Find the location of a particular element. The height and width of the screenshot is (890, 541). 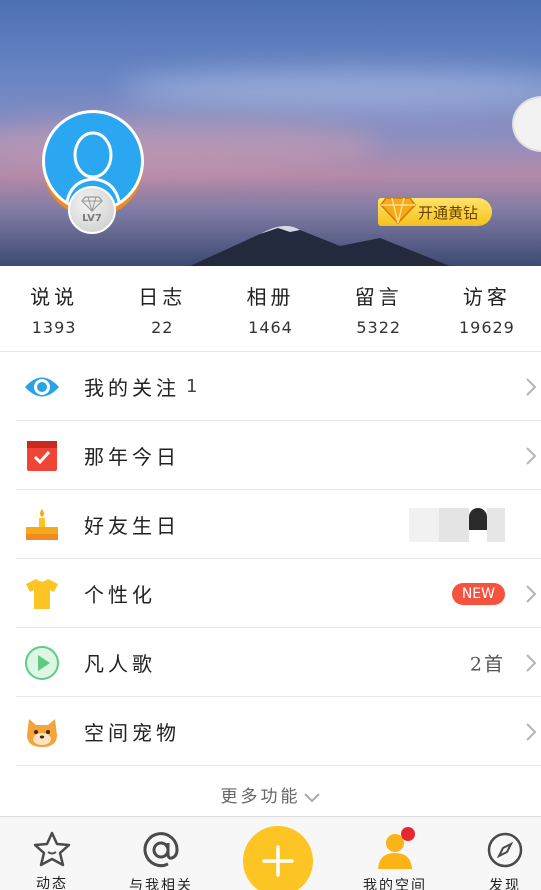

avatar: LV7 is located at coordinates (93, 172).